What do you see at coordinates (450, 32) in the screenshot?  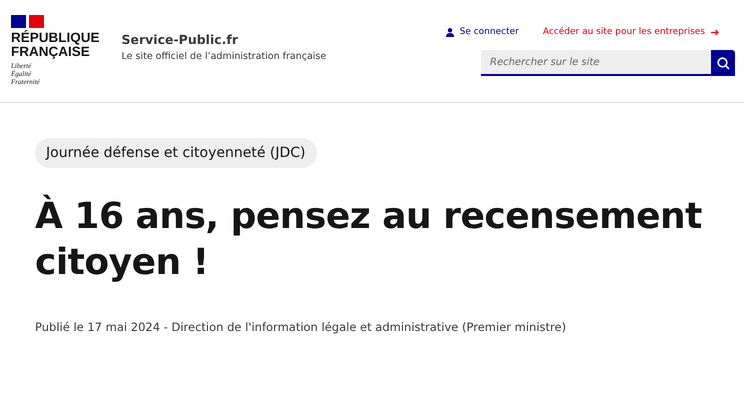 I see `user-icon` at bounding box center [450, 32].